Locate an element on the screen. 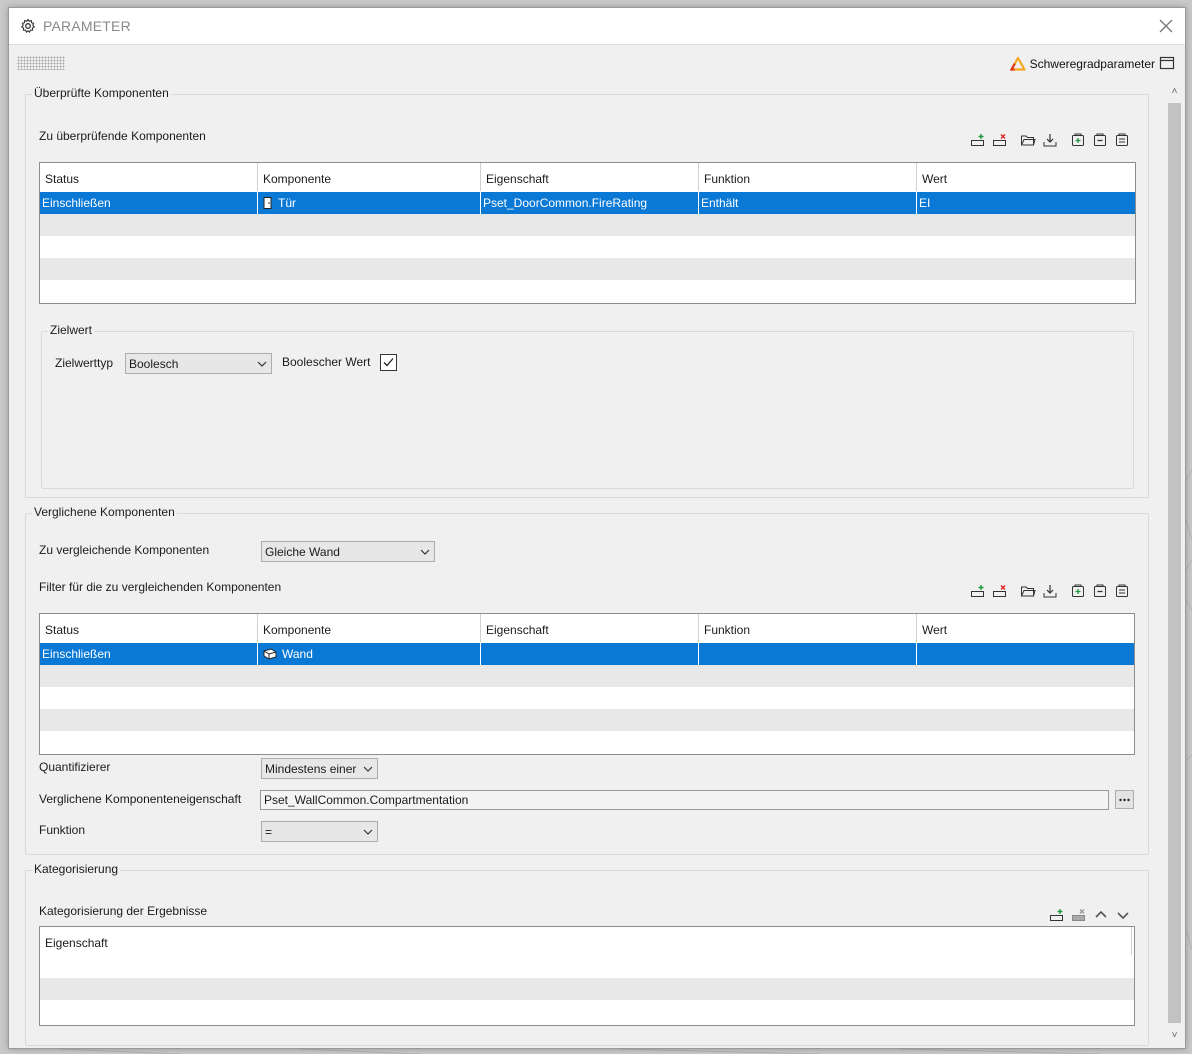 The image size is (1192, 1054). drag-grip is located at coordinates (41, 63).